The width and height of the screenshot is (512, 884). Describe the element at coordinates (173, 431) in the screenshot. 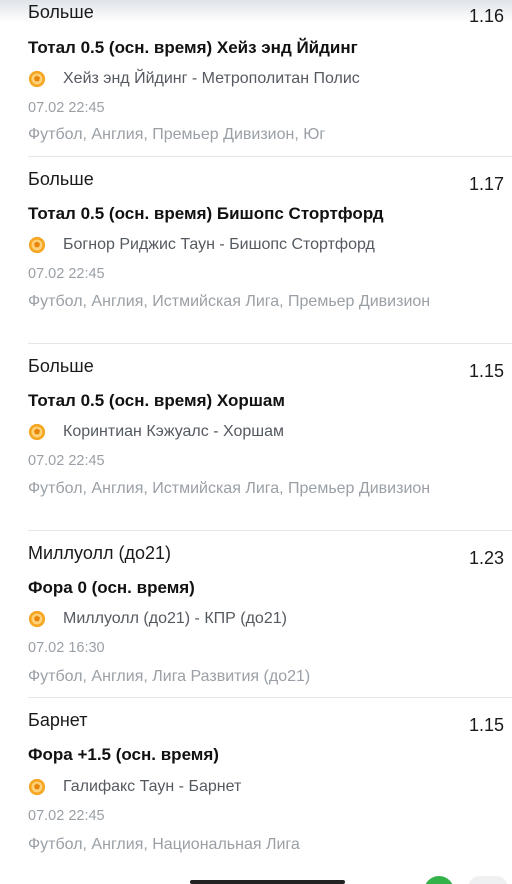

I see `match-name: Коринтиан Кэжуалс - Хоршам` at that location.